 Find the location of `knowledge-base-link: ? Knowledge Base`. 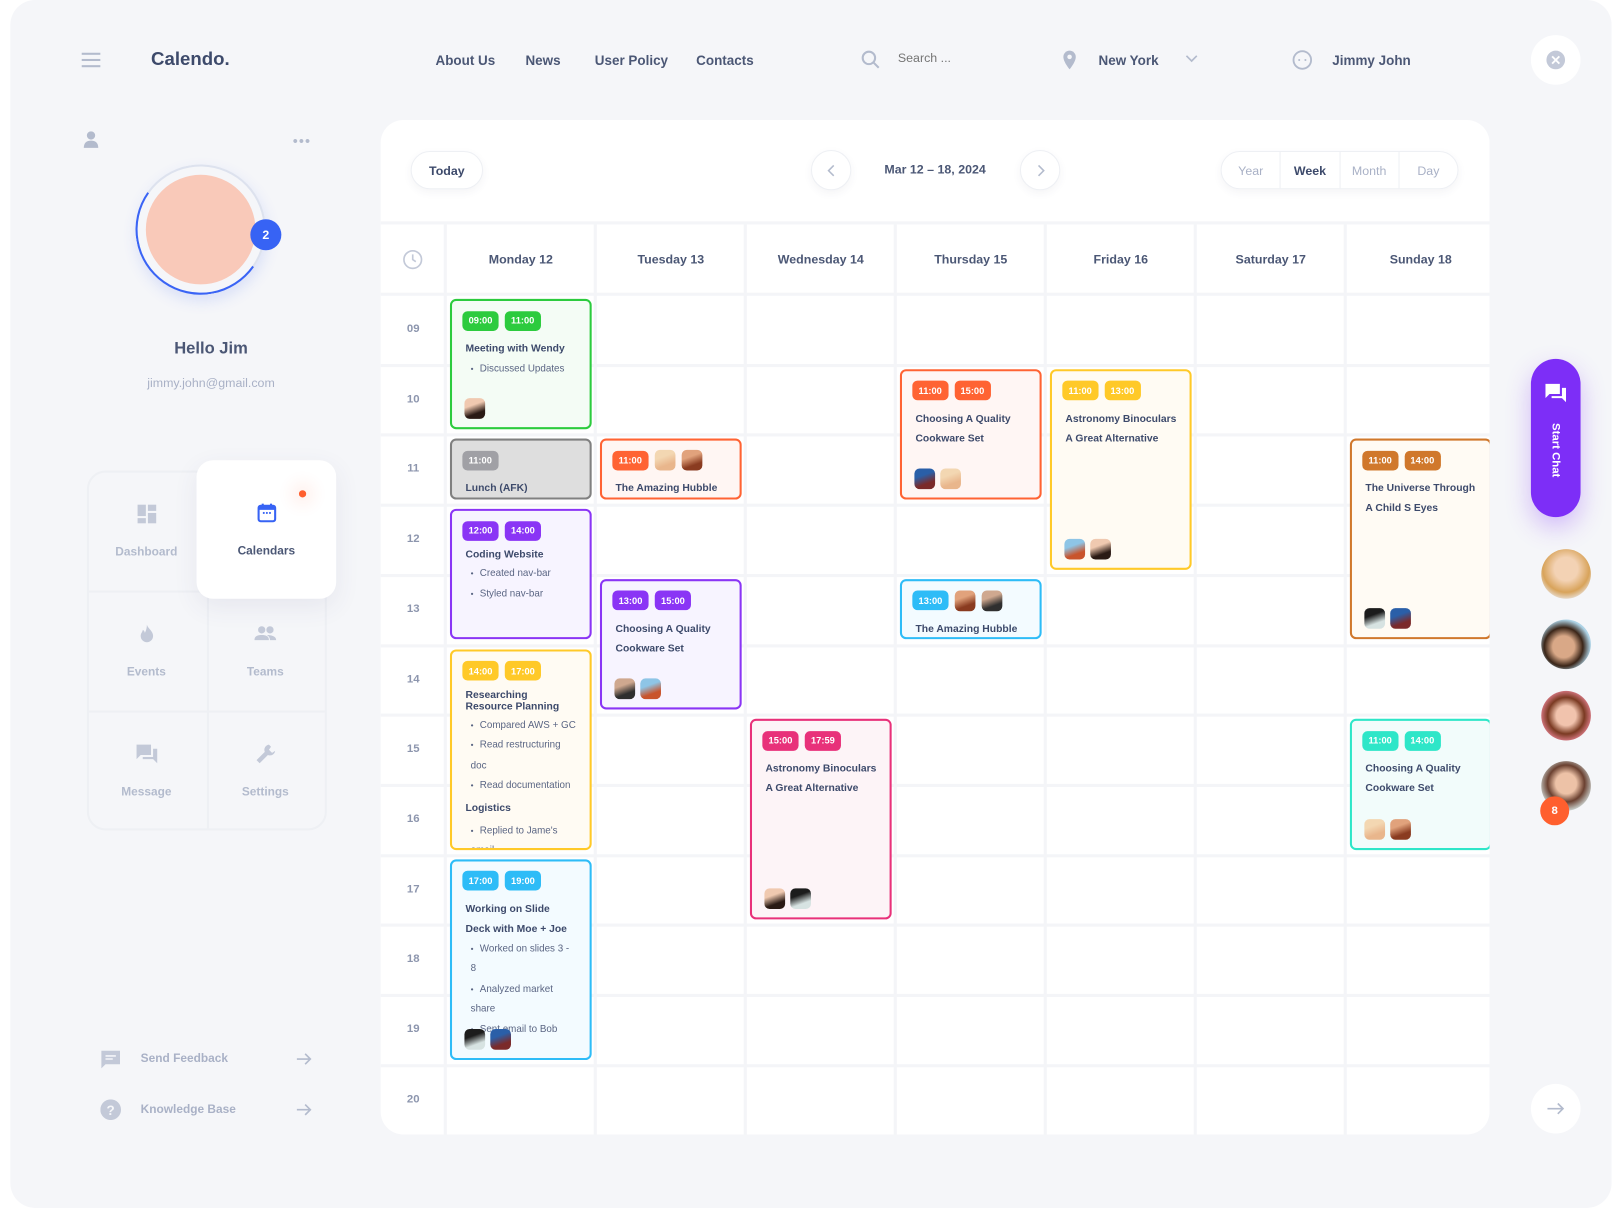

knowledge-base-link: ? Knowledge Base is located at coordinates (206, 1110).